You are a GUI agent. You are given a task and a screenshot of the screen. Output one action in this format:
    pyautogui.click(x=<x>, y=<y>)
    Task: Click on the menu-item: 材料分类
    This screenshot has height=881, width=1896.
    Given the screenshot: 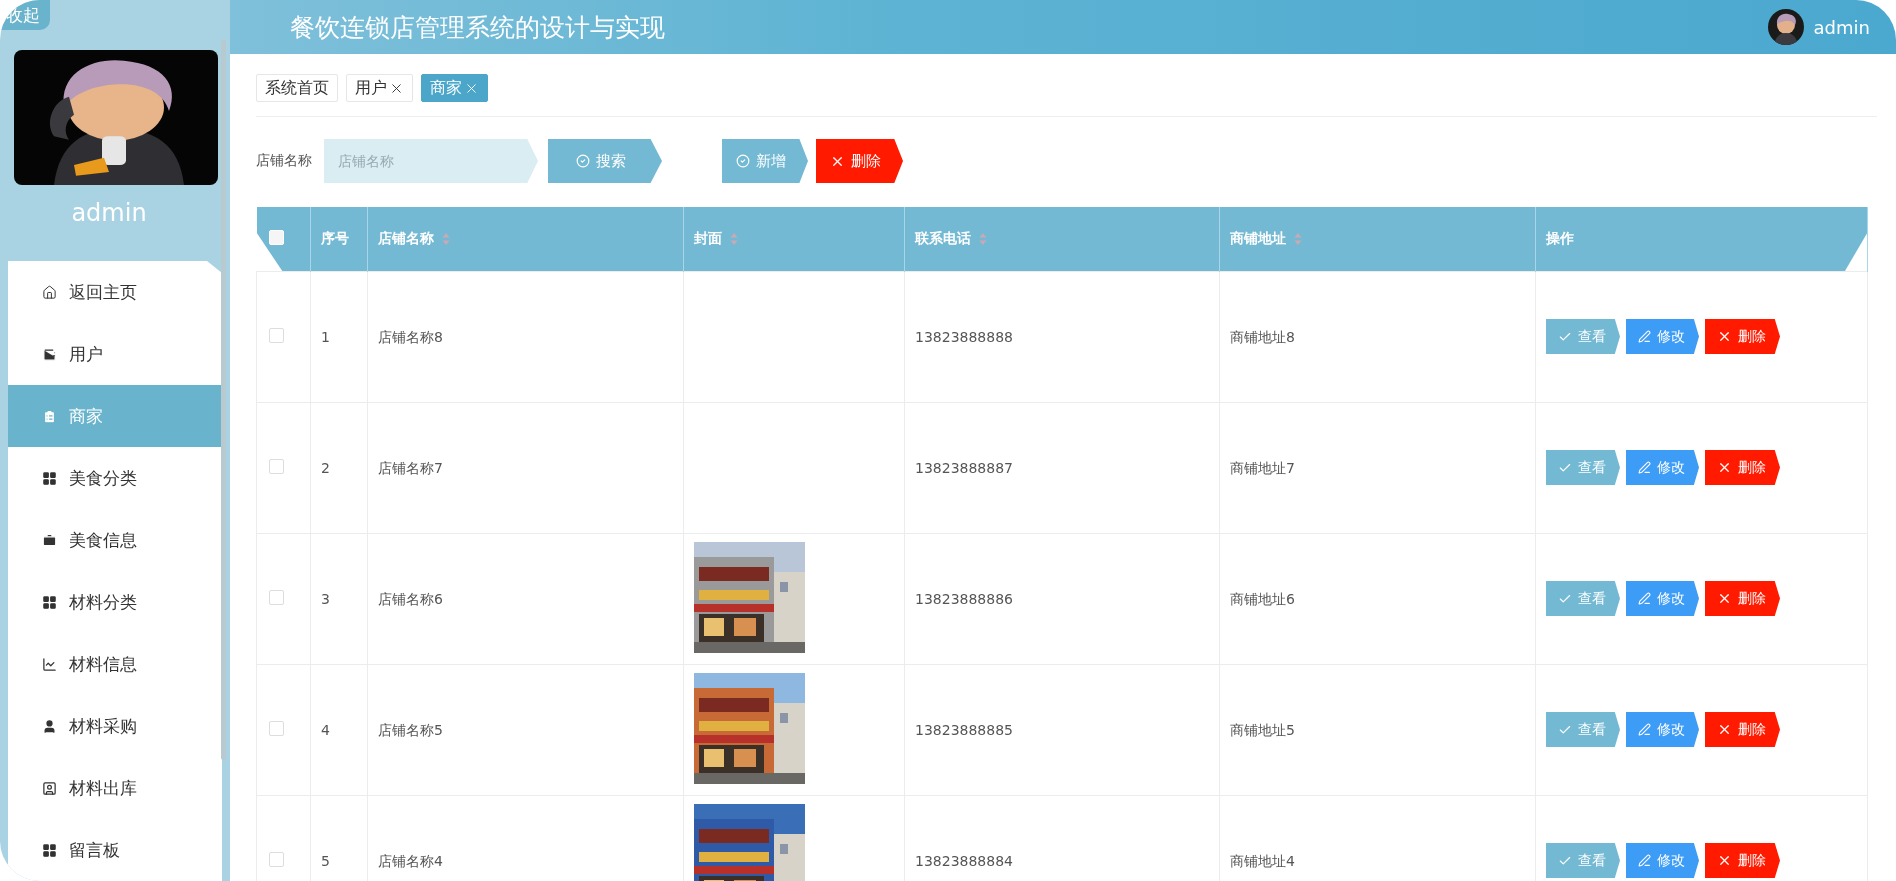 What is the action you would take?
    pyautogui.click(x=115, y=602)
    